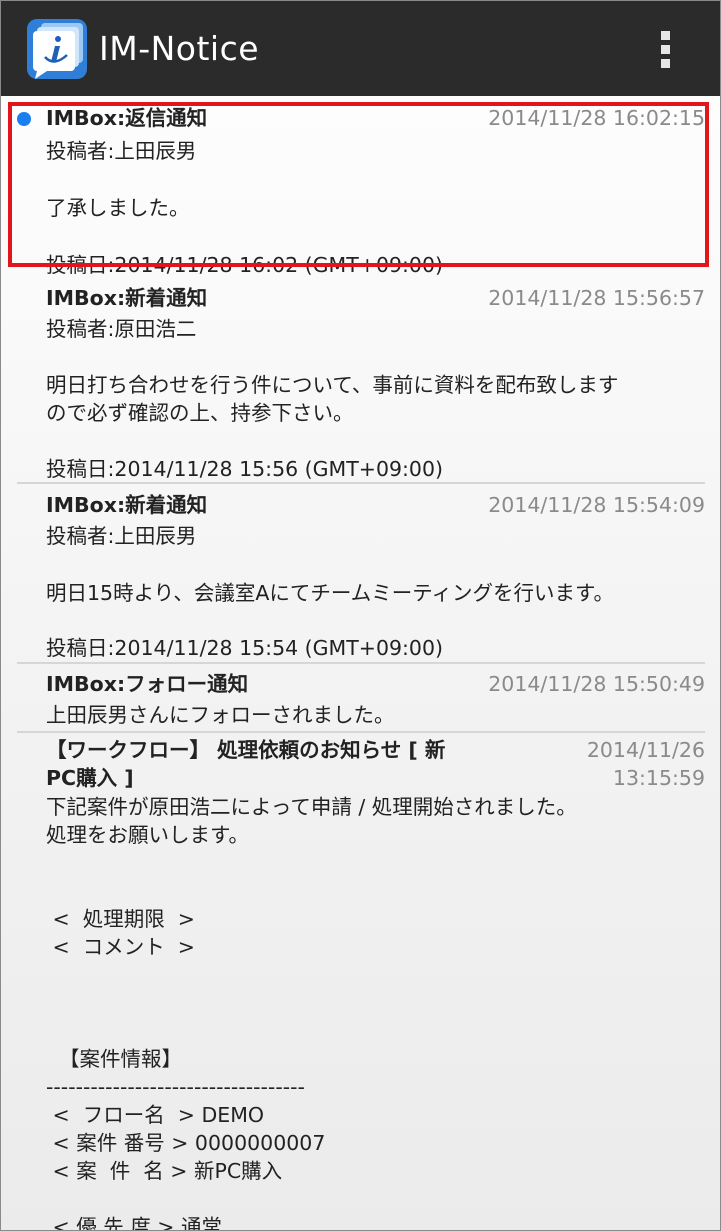 The width and height of the screenshot is (721, 1231). Describe the element at coordinates (658, 778) in the screenshot. I see `notification-time: 13:15:59` at that location.